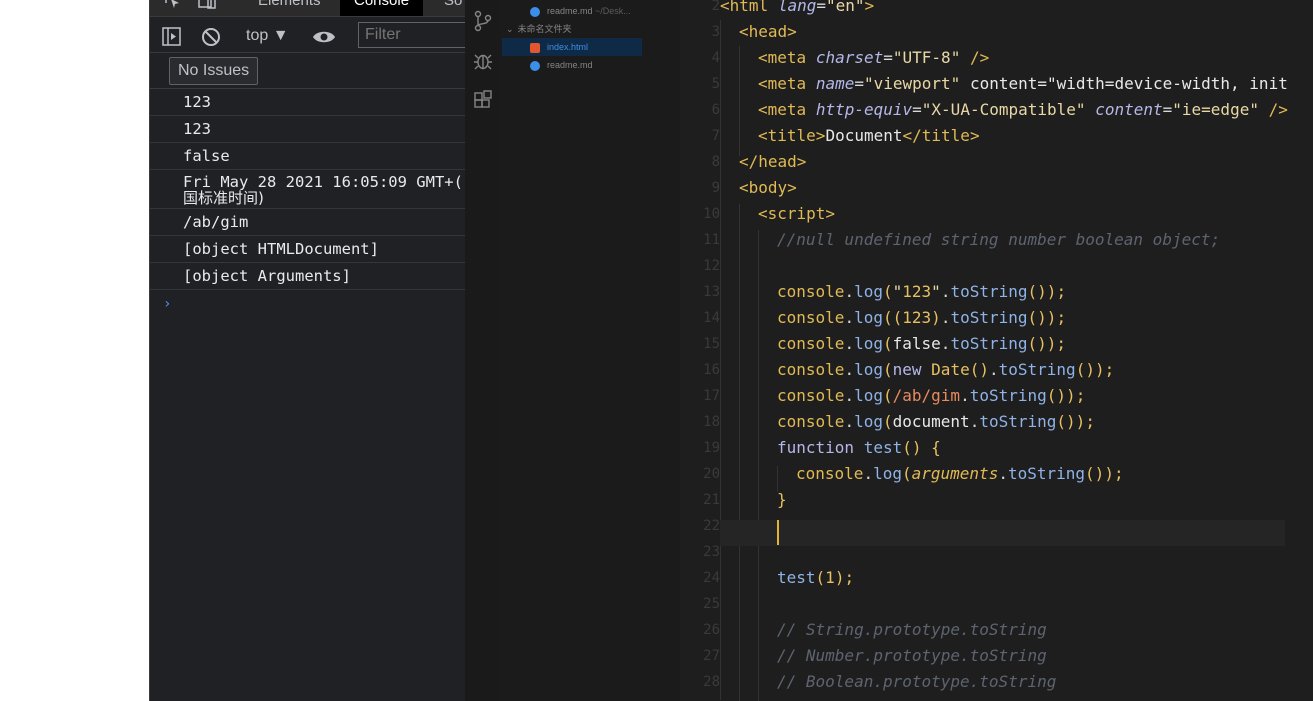  I want to click on tab-sources: So, so click(453, 8).